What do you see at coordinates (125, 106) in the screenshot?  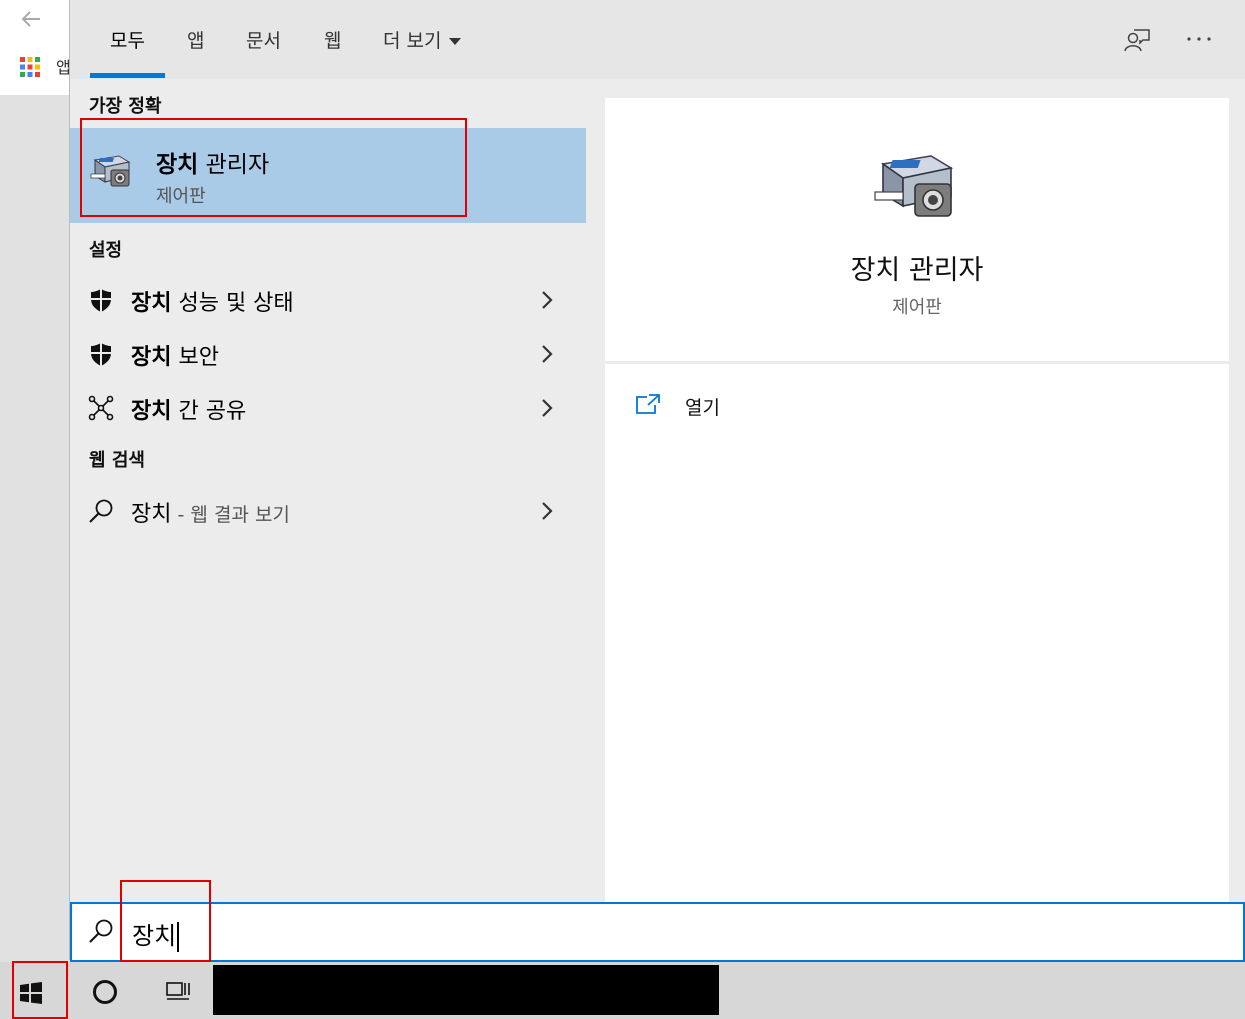 I see `best-match-header: 가장 정확` at bounding box center [125, 106].